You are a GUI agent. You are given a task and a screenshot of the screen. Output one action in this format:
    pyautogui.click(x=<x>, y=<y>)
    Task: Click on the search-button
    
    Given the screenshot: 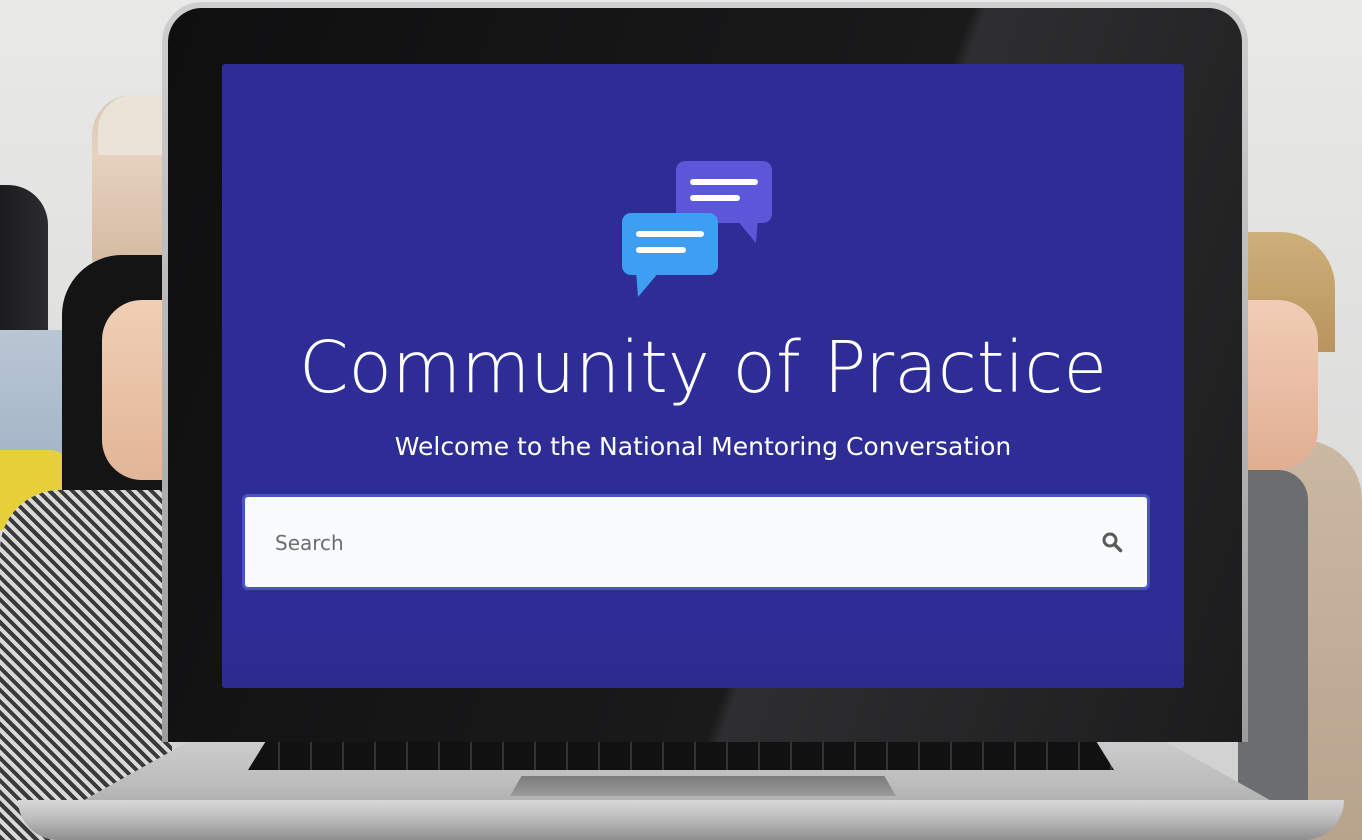 What is the action you would take?
    pyautogui.click(x=1112, y=542)
    